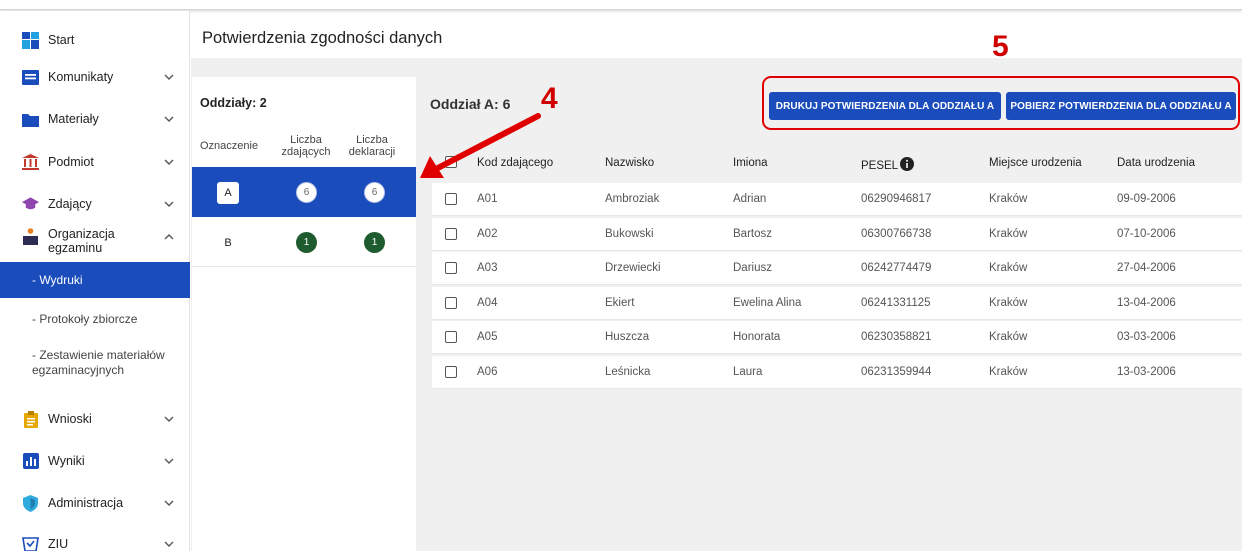 The height and width of the screenshot is (551, 1242). I want to click on sidebar-item-label: Wyniki, so click(66, 461).